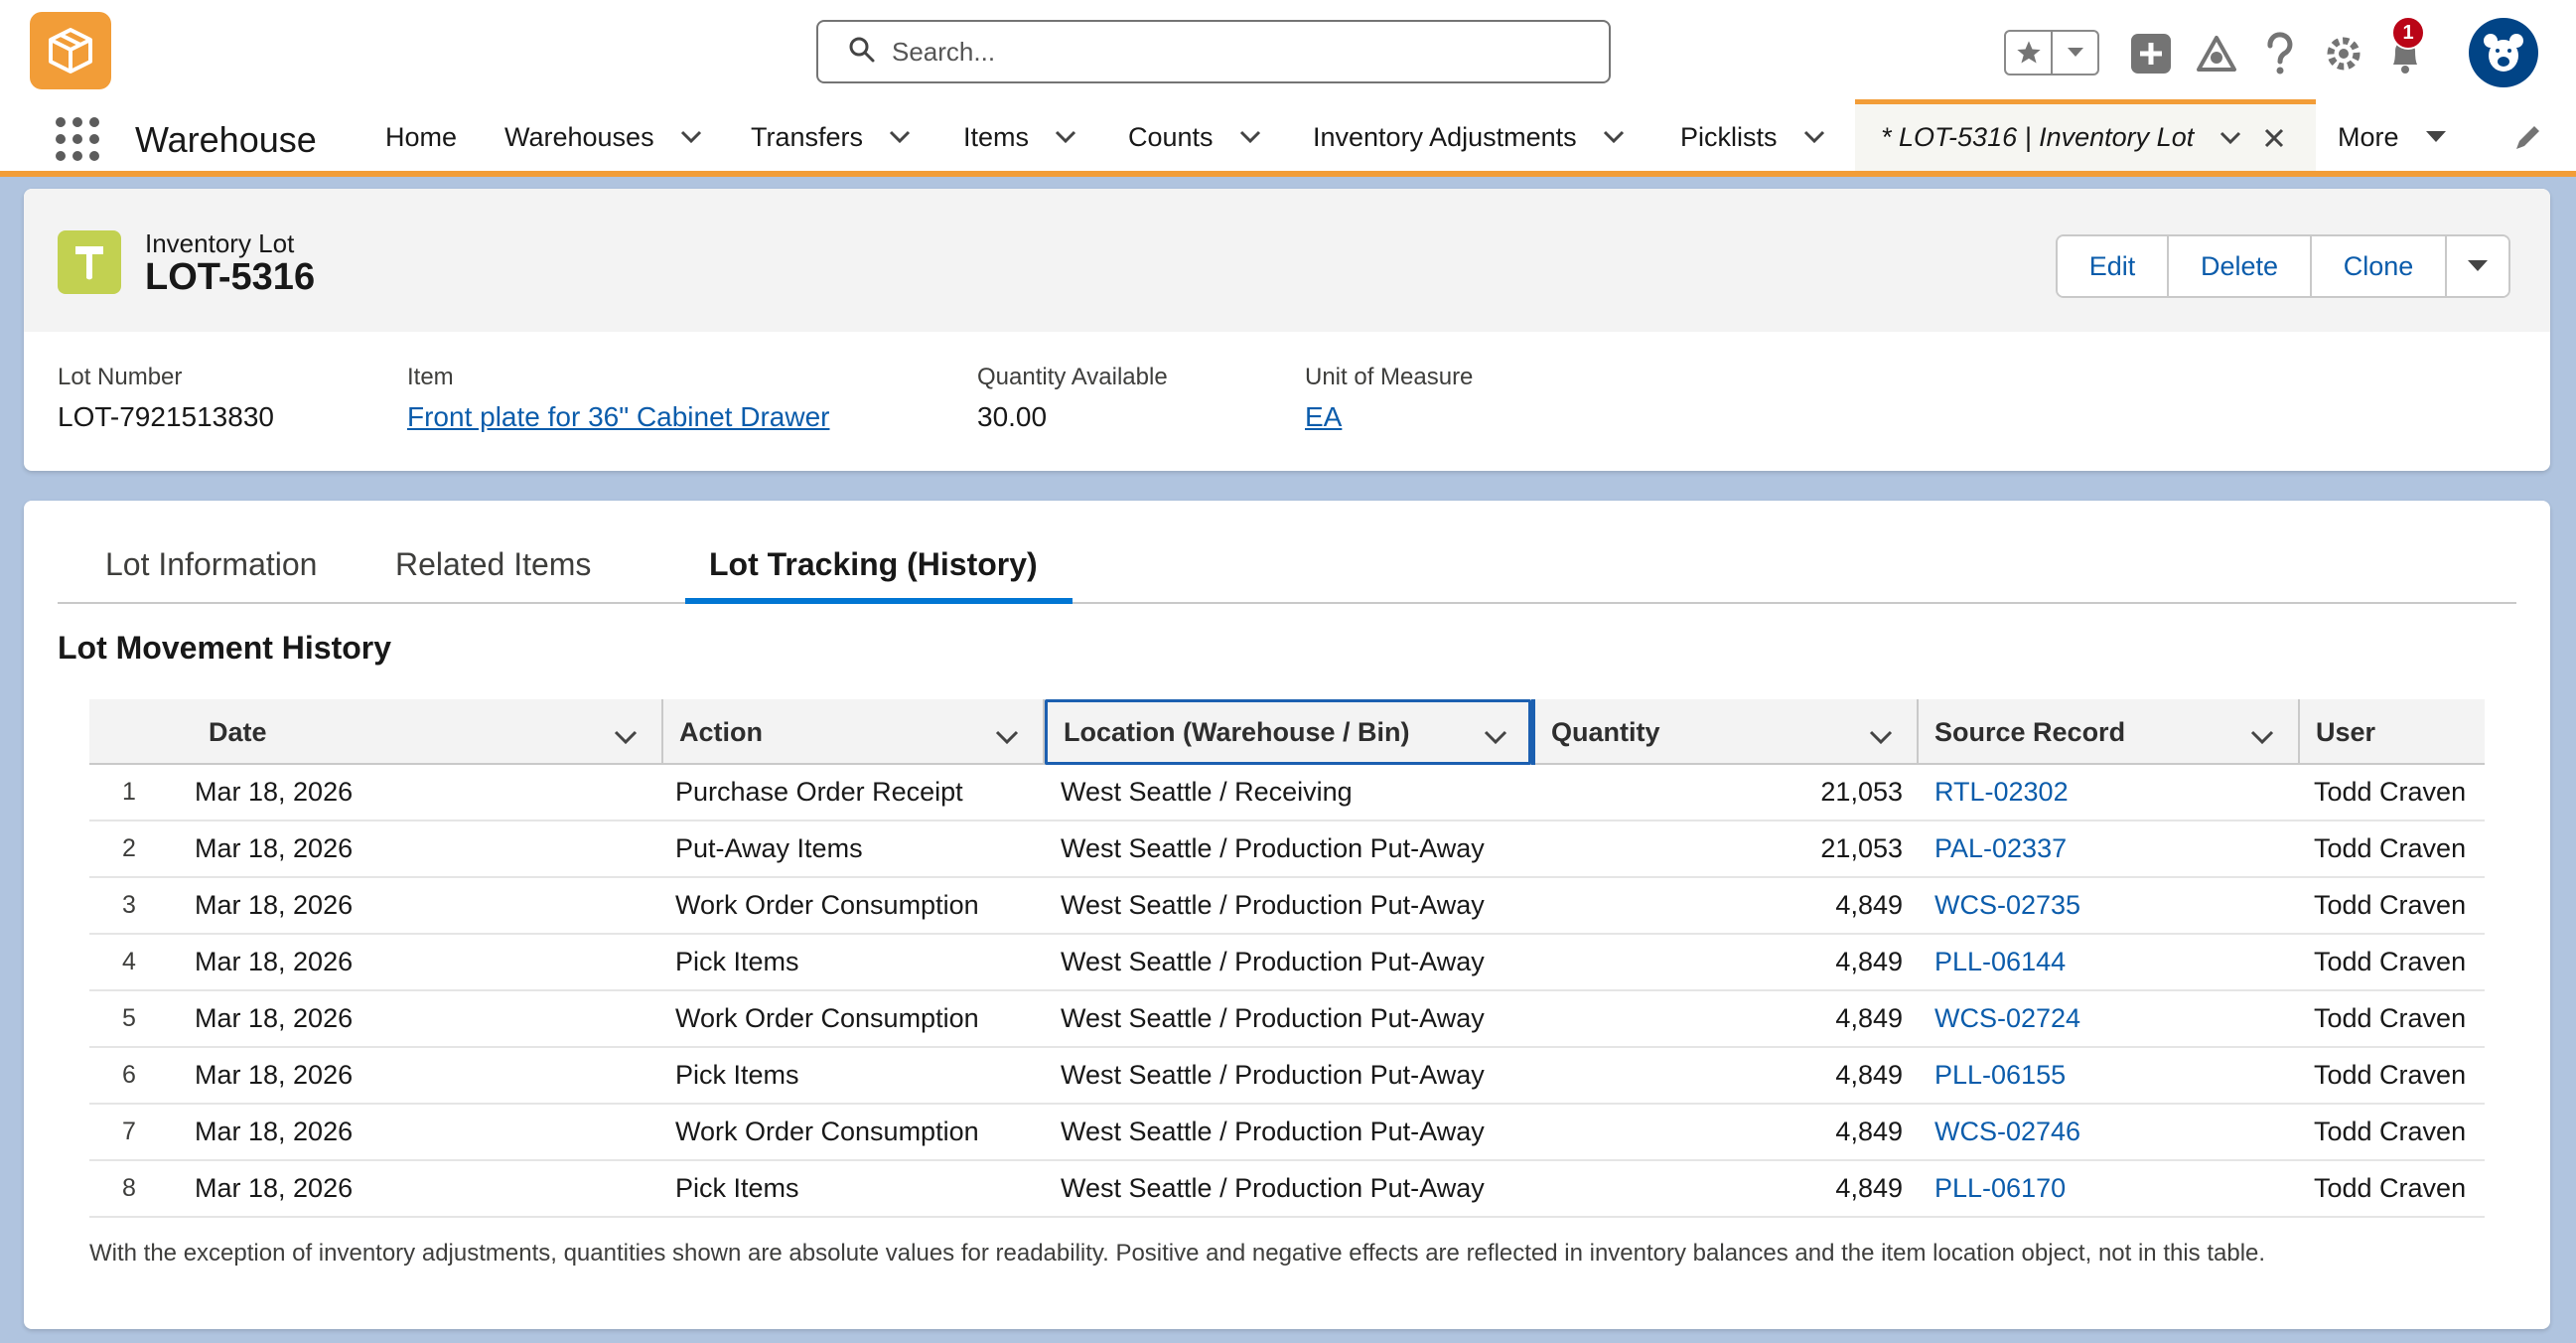 This screenshot has height=1343, width=2576. Describe the element at coordinates (2344, 53) in the screenshot. I see `gear-icon` at that location.